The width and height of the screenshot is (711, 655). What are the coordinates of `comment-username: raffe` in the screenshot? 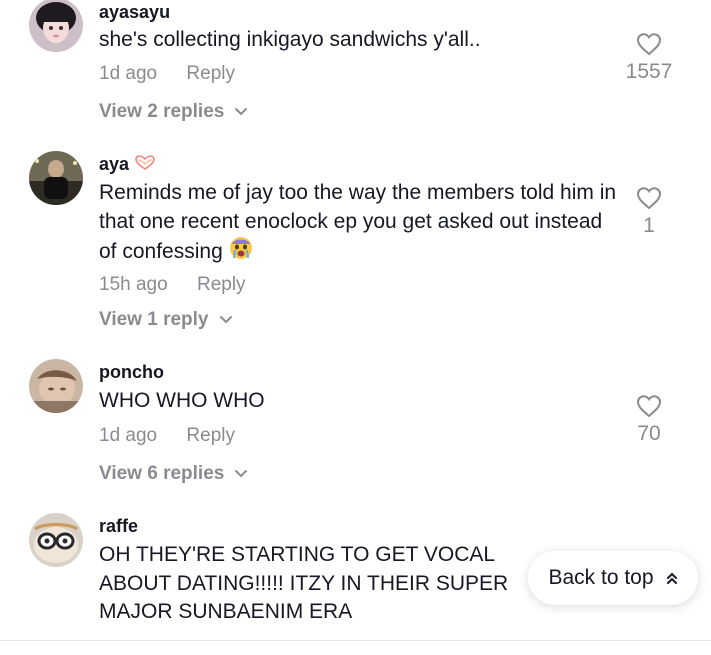 It's located at (118, 526).